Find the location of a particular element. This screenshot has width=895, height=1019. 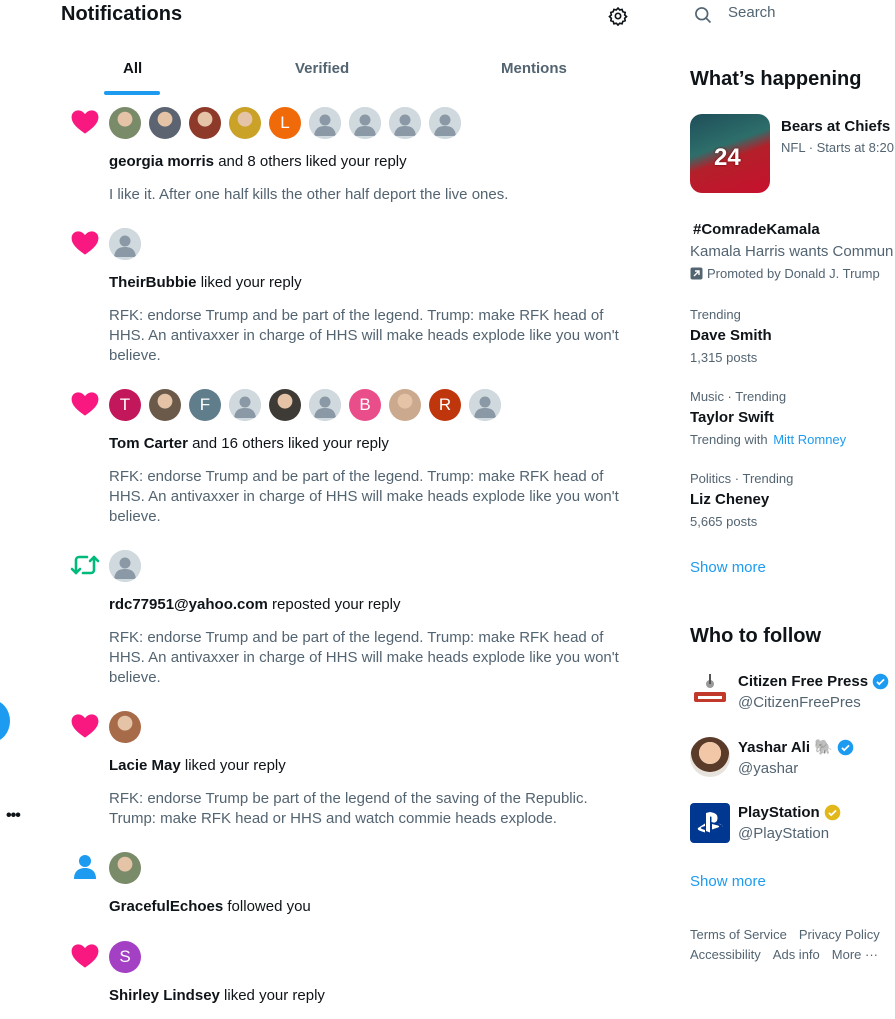

search-input is located at coordinates (811, 12).